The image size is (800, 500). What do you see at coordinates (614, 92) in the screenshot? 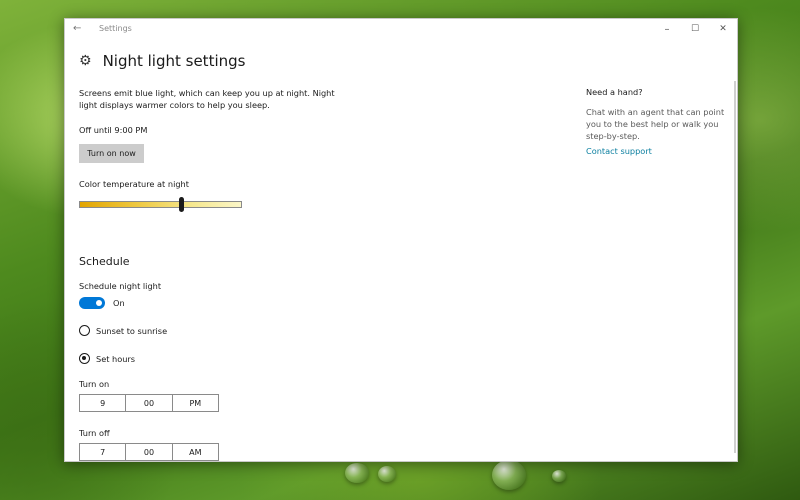
I see `help-title: Need a hand?` at bounding box center [614, 92].